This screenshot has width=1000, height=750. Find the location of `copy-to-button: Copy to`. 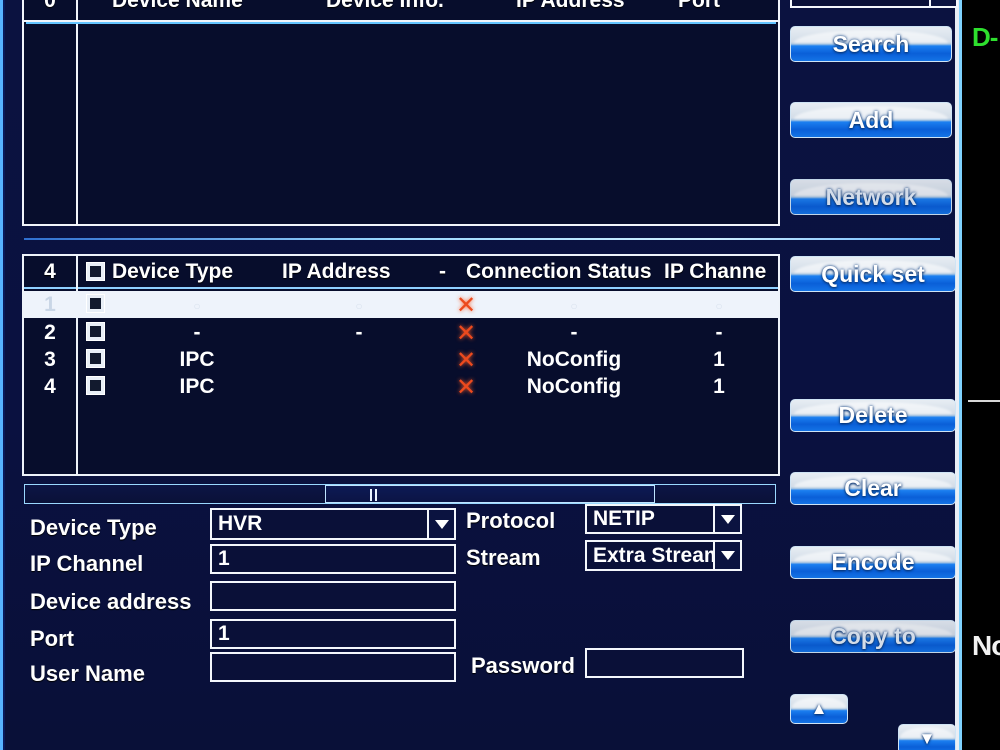

copy-to-button: Copy to is located at coordinates (873, 636).